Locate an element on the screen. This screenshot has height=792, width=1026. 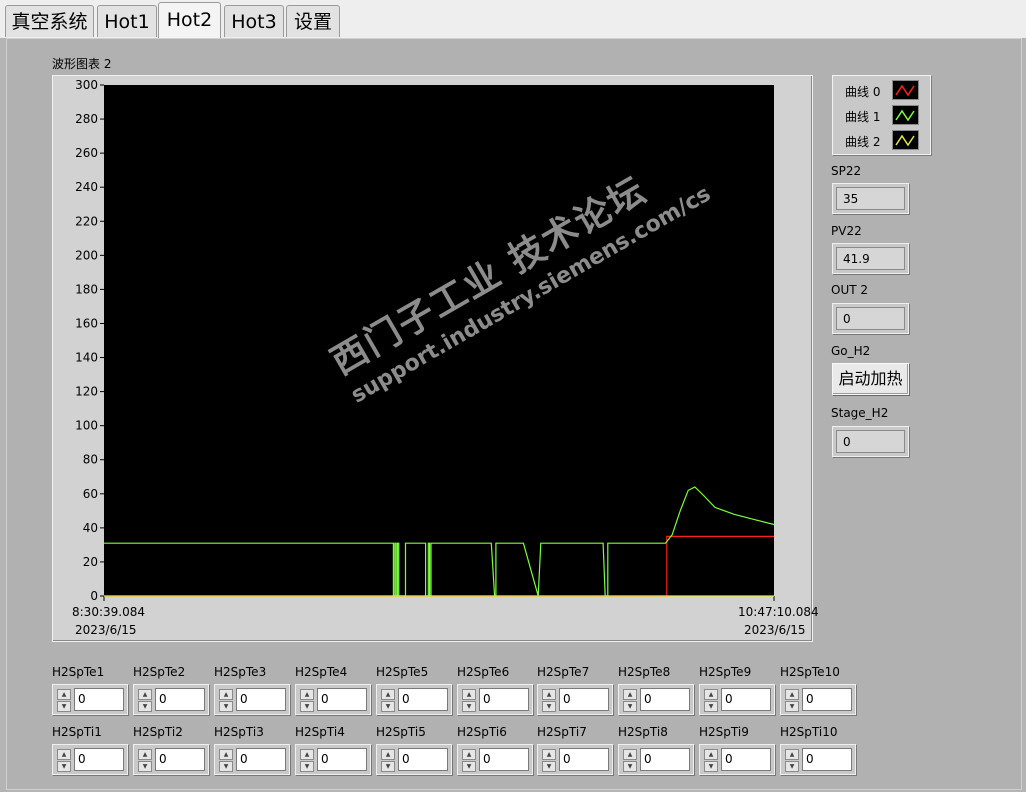
start-heating-button: 启动加热 is located at coordinates (870, 379).